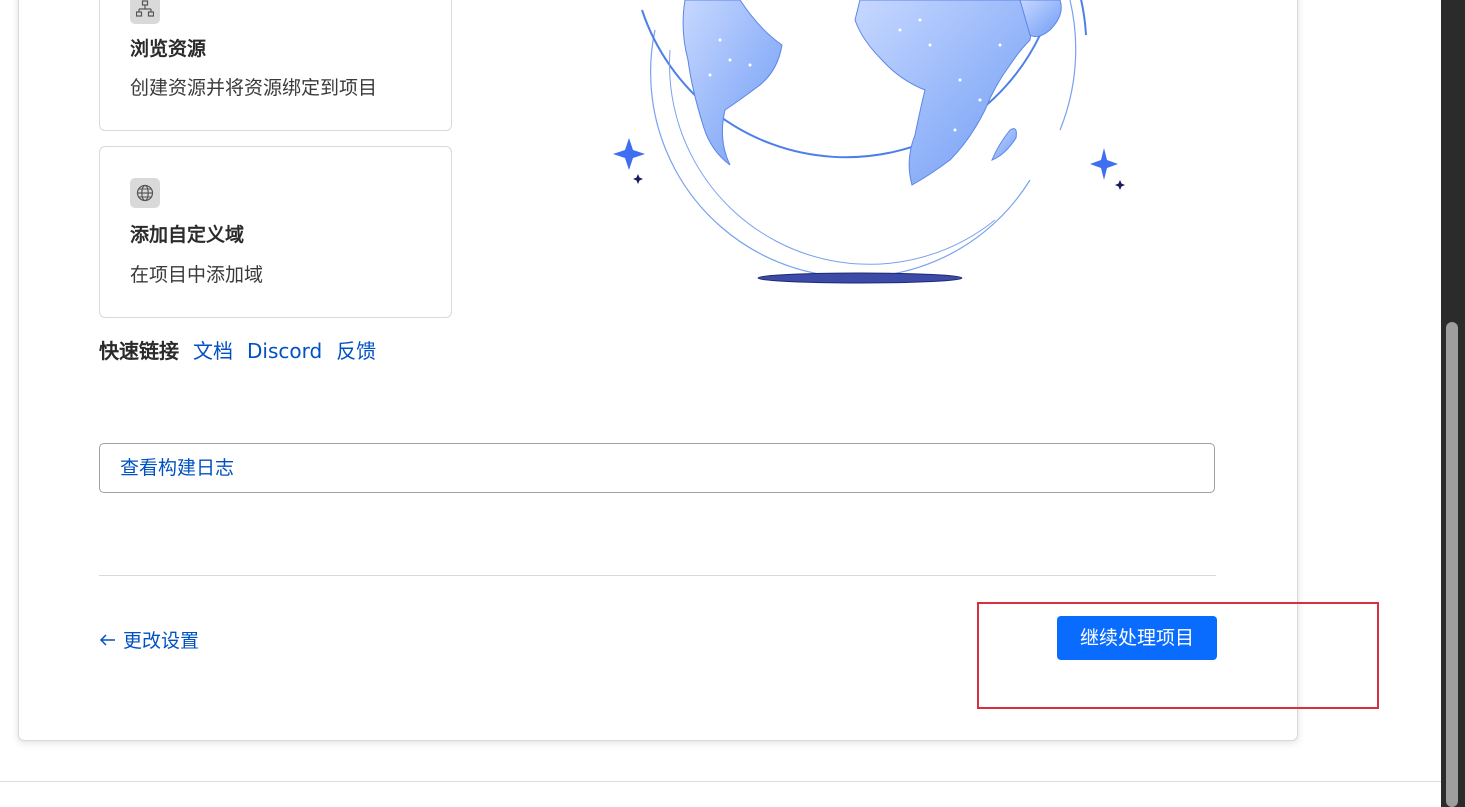  Describe the element at coordinates (275, 65) in the screenshot. I see `tile-browse-resources: 浏览资源 创建资源并将资源绑定到项目` at that location.